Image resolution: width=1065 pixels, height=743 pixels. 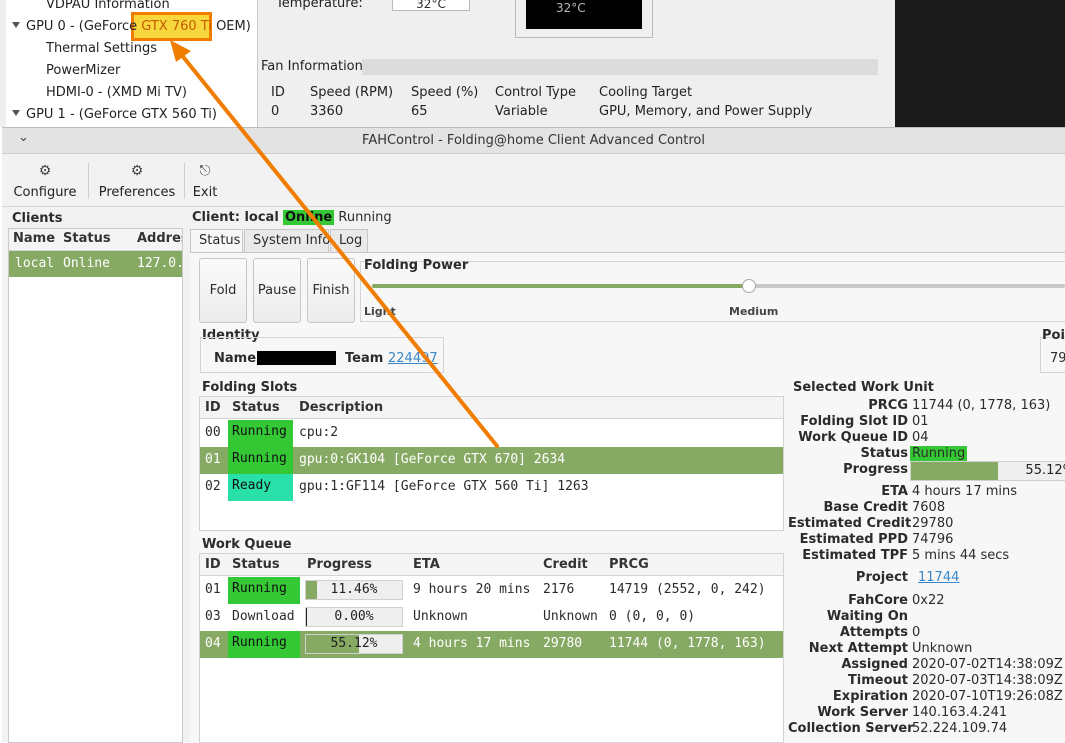 What do you see at coordinates (34, 238) in the screenshot?
I see `clients-col-name: Name` at bounding box center [34, 238].